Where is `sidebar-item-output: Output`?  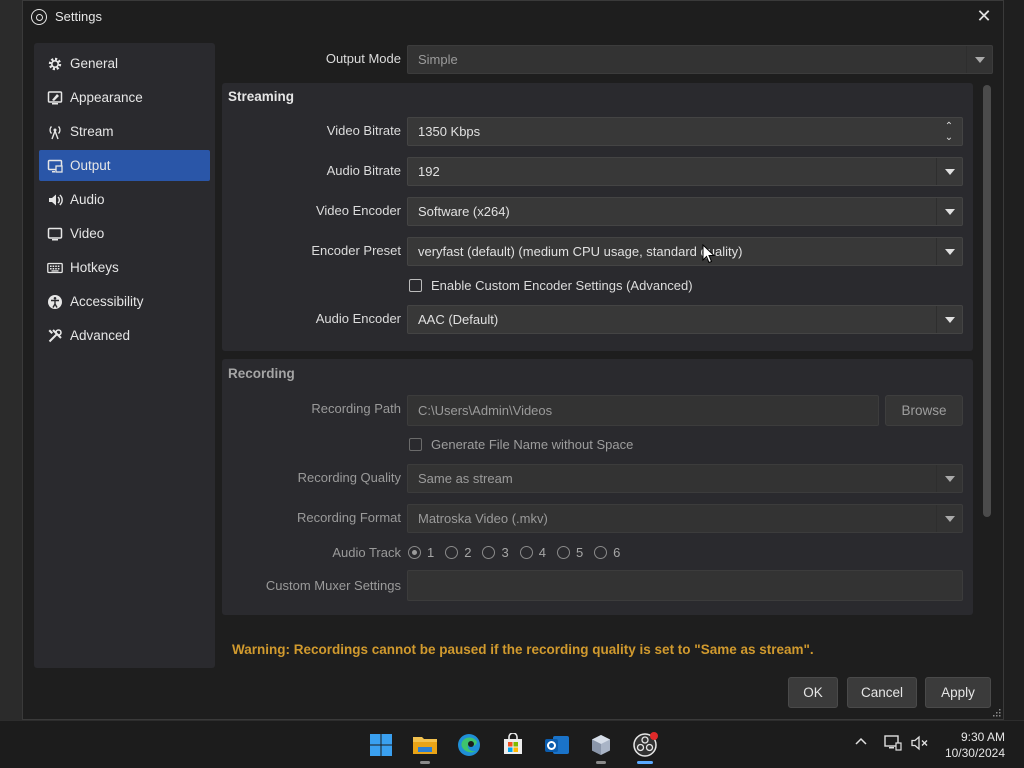
sidebar-item-output: Output is located at coordinates (124, 165).